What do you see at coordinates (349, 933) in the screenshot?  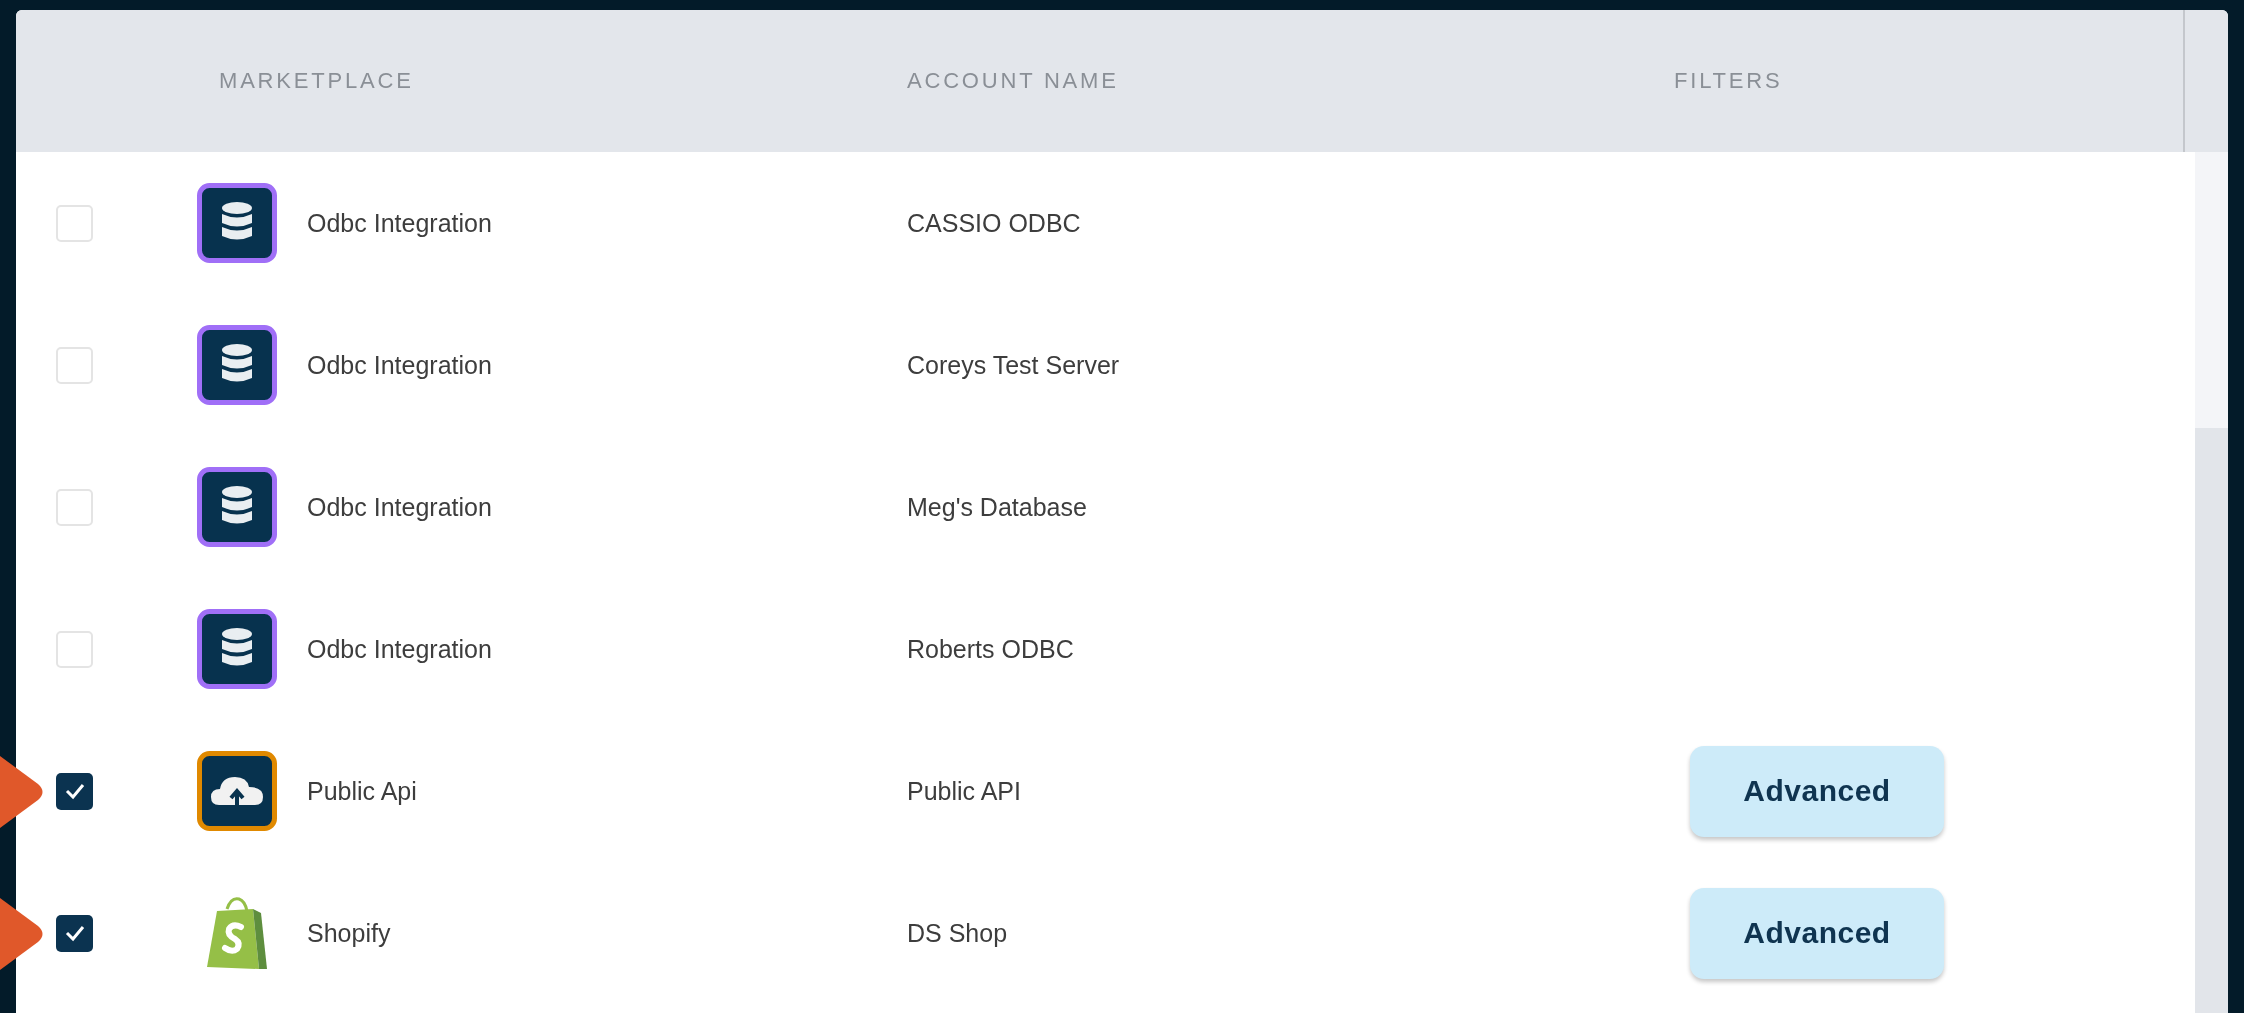 I see `marketplace-name: Shopify` at bounding box center [349, 933].